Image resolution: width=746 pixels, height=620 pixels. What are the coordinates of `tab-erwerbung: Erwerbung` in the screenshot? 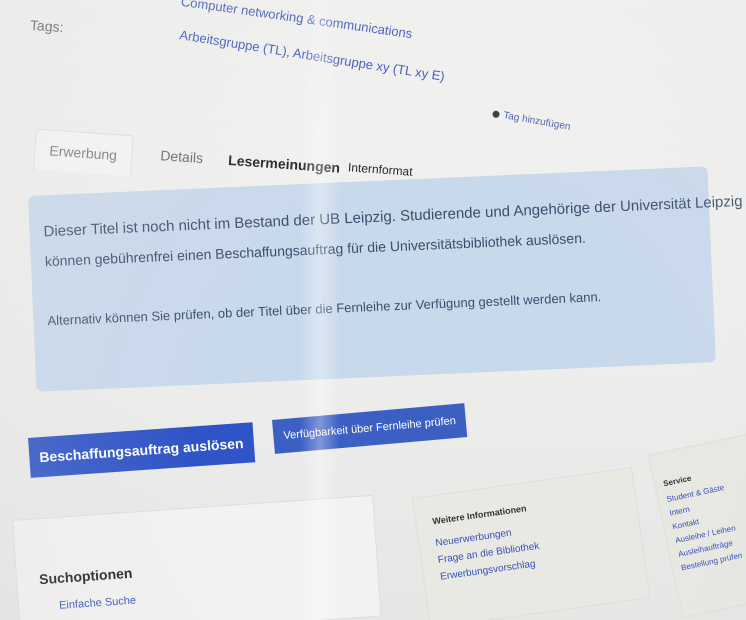 It's located at (83, 152).